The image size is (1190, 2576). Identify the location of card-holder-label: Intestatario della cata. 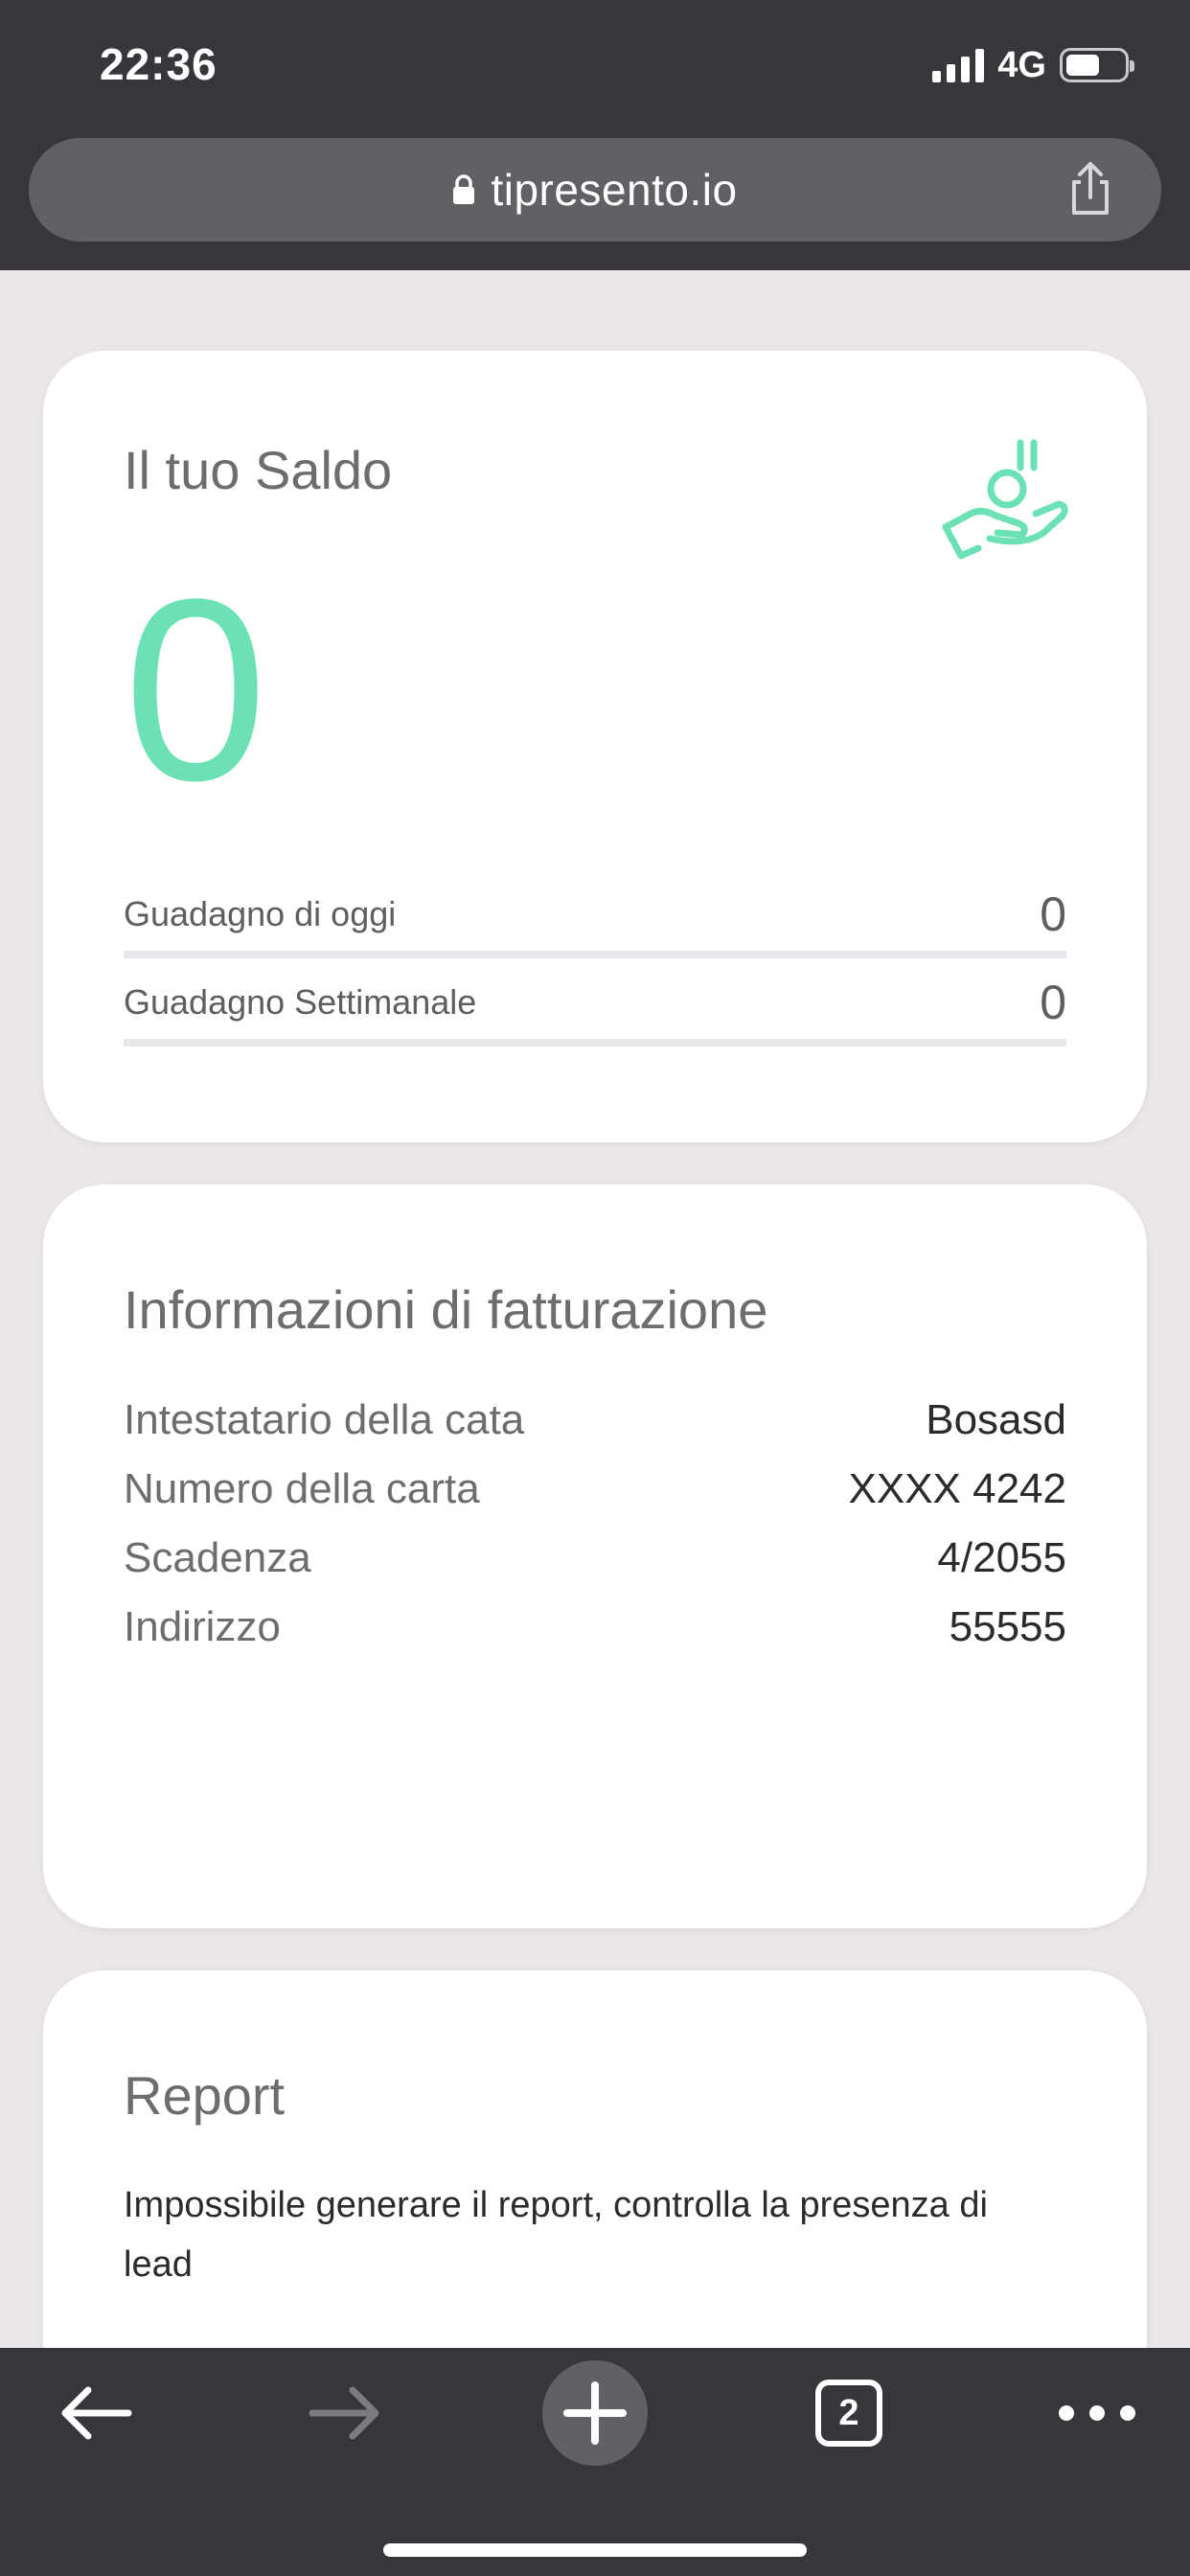
(325, 1419).